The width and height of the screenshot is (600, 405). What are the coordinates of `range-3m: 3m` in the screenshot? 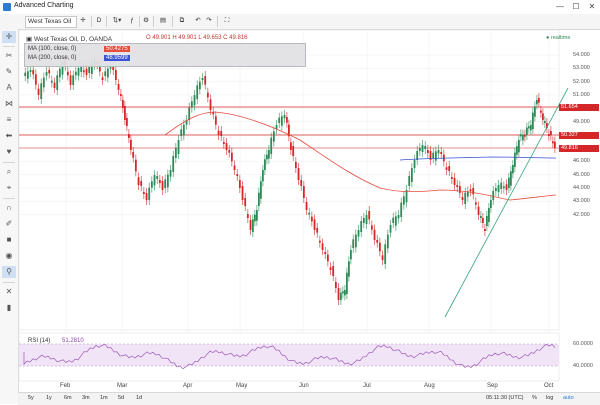 It's located at (86, 398).